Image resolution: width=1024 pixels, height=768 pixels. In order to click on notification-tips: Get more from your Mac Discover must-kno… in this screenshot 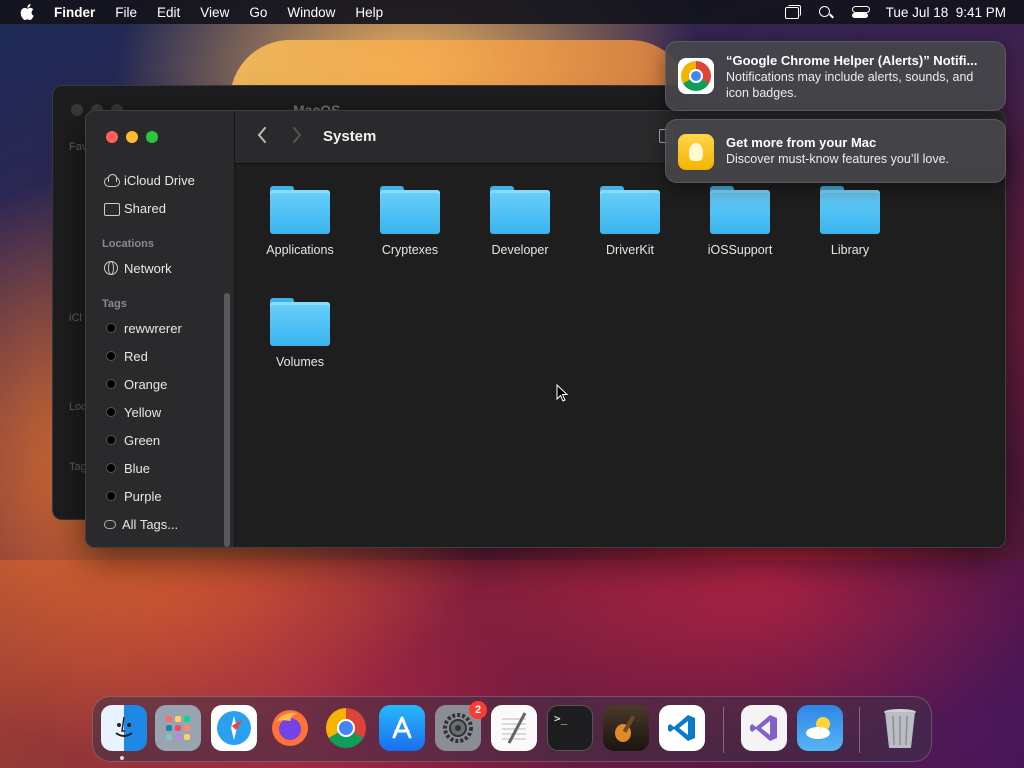, I will do `click(835, 151)`.